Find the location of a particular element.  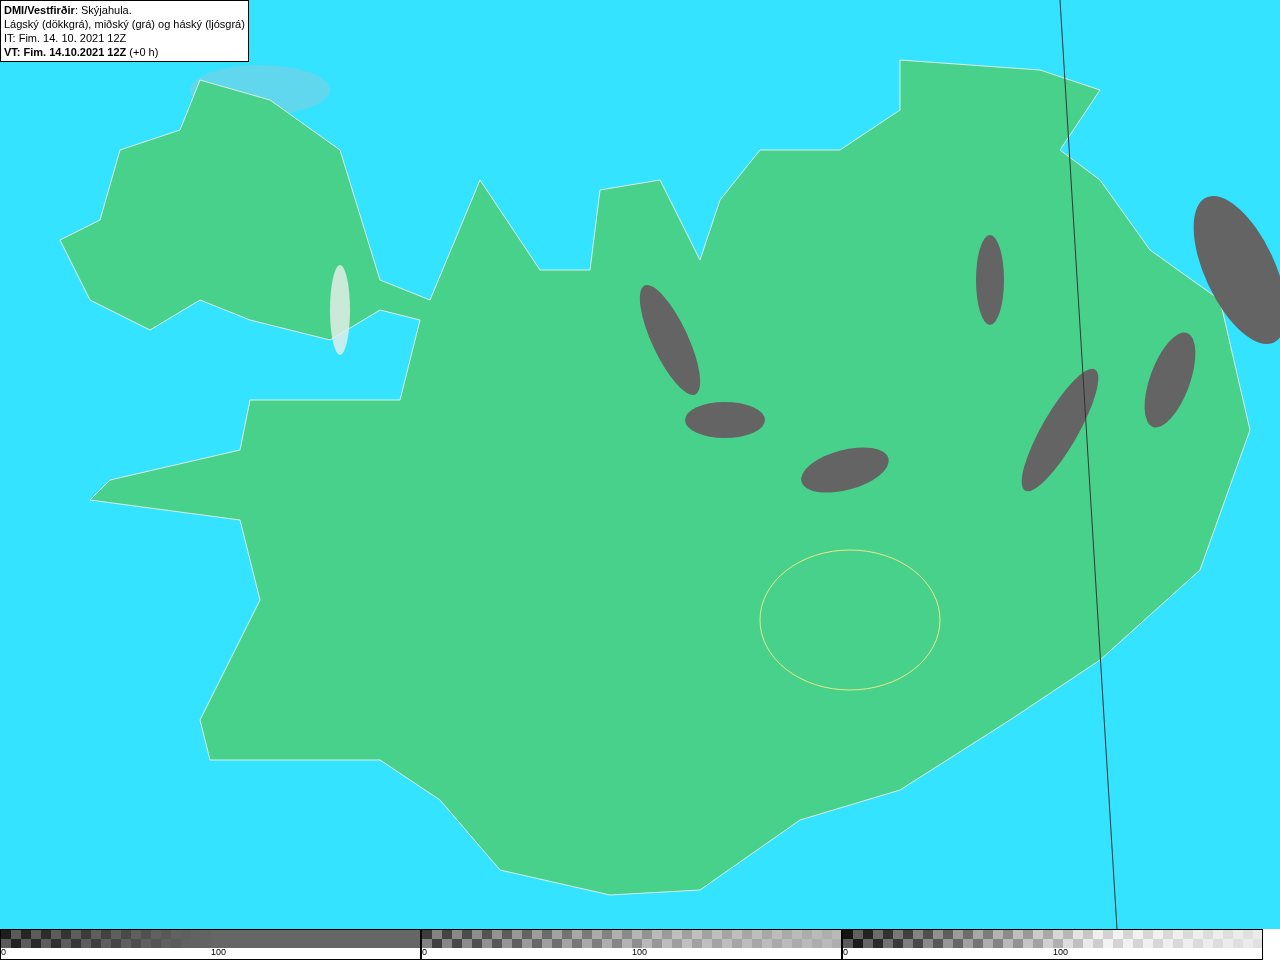

legend-text: Lágský (dökkgrá), miðský (grá) og háský (ljósgrá) is located at coordinates (124, 24).